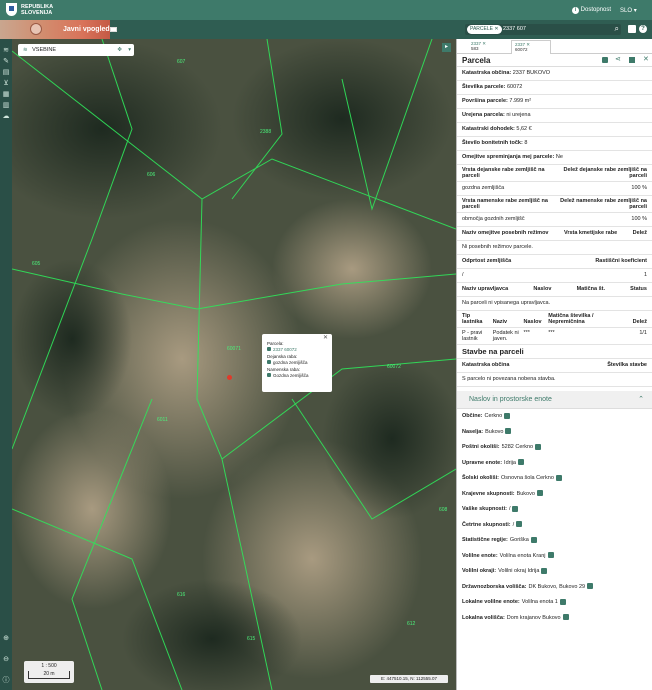  What do you see at coordinates (480, 555) in the screenshot?
I see `enota-label: Volilne enote:` at bounding box center [480, 555].